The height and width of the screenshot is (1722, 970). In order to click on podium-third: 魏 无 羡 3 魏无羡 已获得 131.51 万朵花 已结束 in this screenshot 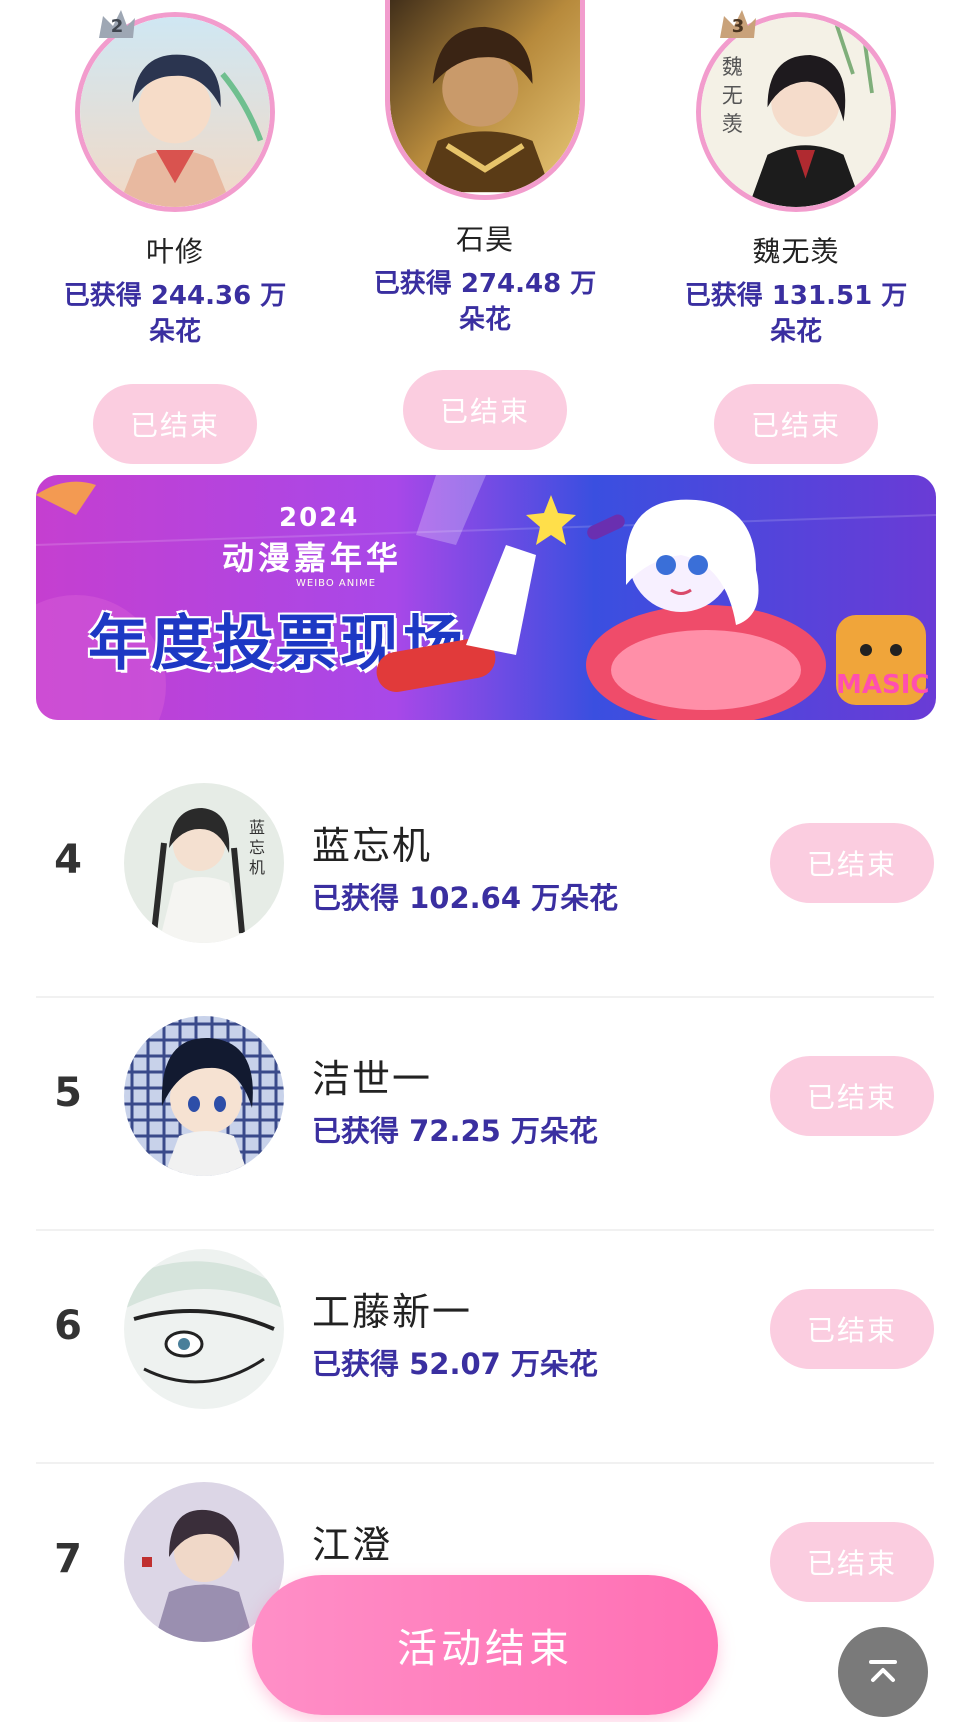, I will do `click(796, 237)`.